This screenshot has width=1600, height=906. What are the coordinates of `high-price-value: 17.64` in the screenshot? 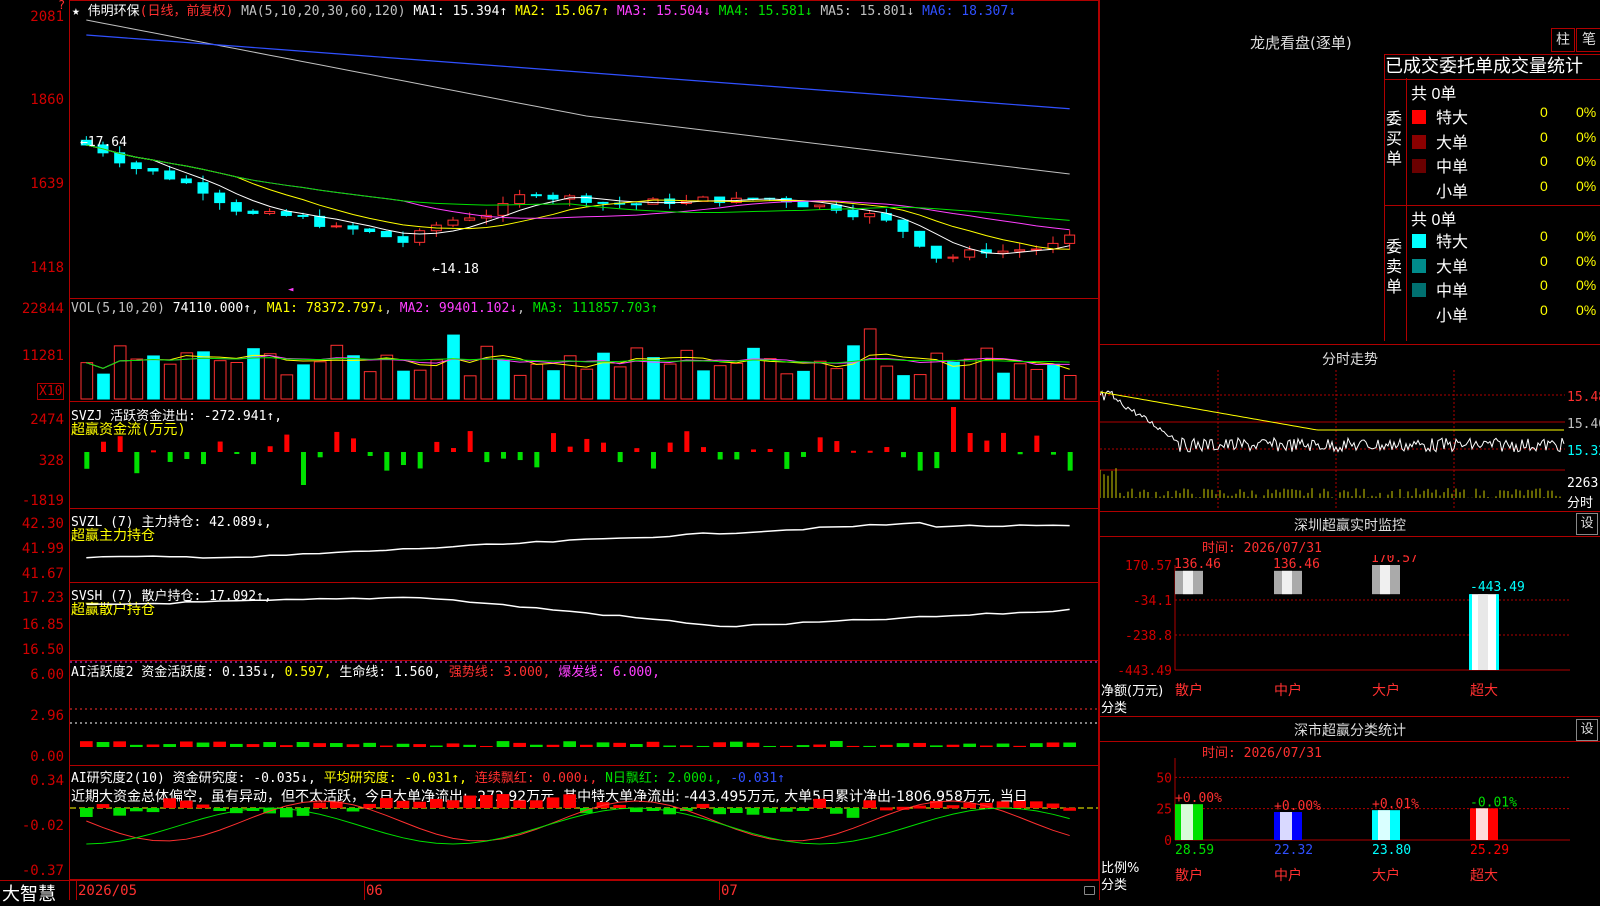 It's located at (107, 142).